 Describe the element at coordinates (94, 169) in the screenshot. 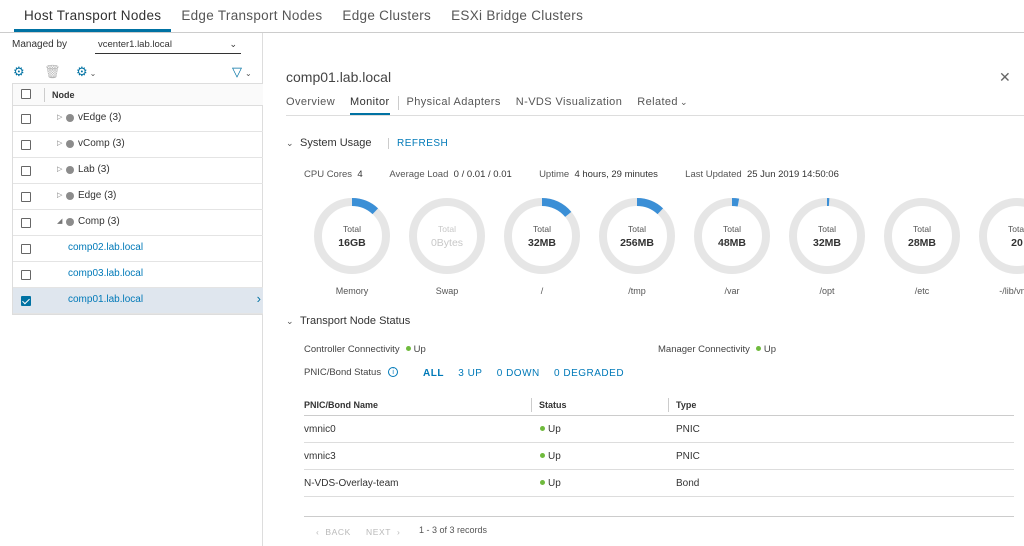

I see `group-label: Lab (3)` at that location.